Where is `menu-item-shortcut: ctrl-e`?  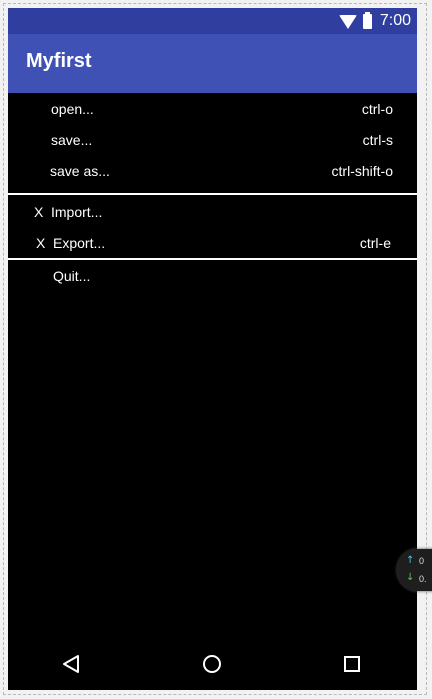 menu-item-shortcut: ctrl-e is located at coordinates (375, 243).